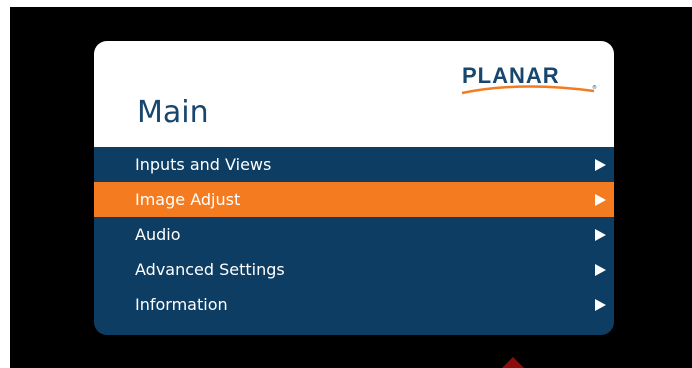 The height and width of the screenshot is (368, 692). I want to click on menu-item-label: Inputs and Views, so click(203, 164).